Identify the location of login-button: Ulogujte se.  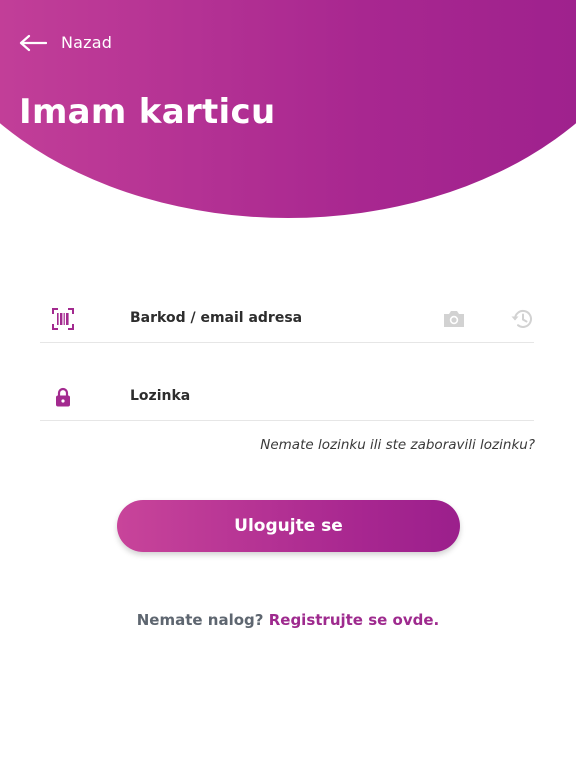
(288, 526).